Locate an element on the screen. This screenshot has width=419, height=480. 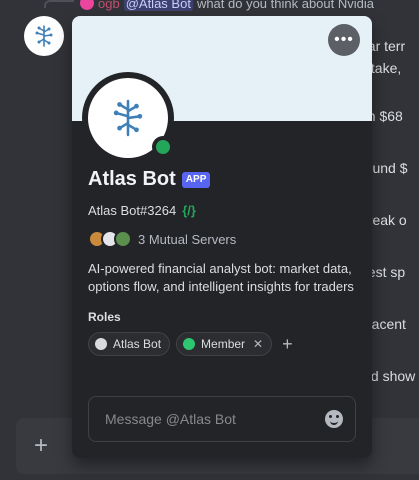
bot-avatar is located at coordinates (44, 36).